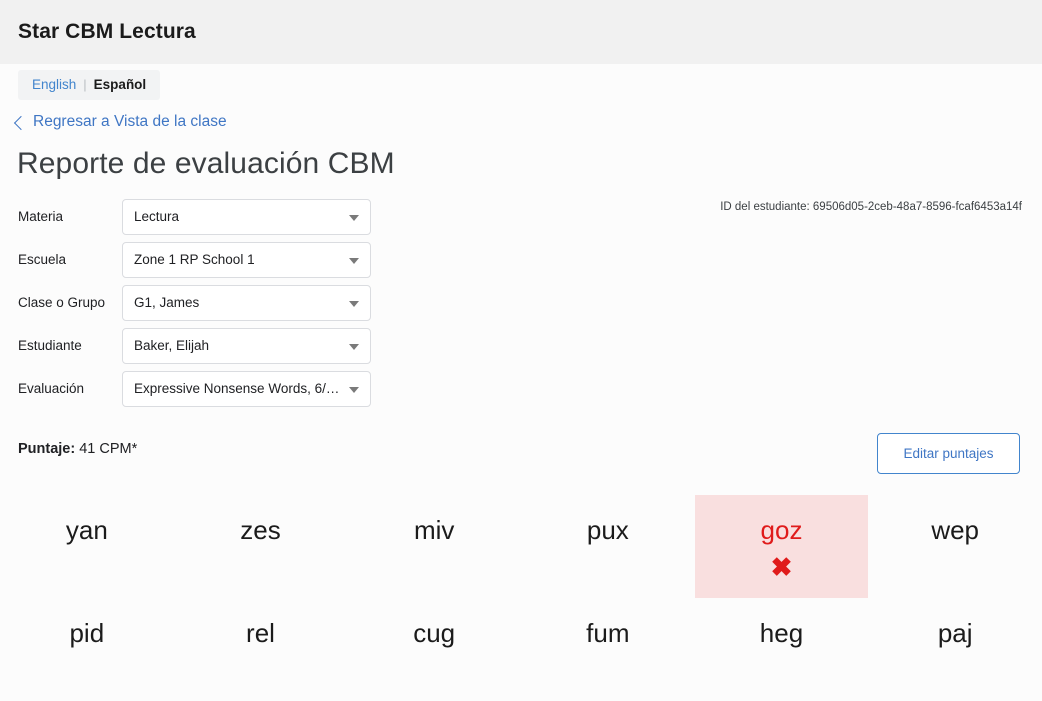 The height and width of the screenshot is (701, 1042). What do you see at coordinates (608, 632) in the screenshot?
I see `word-text: fum` at bounding box center [608, 632].